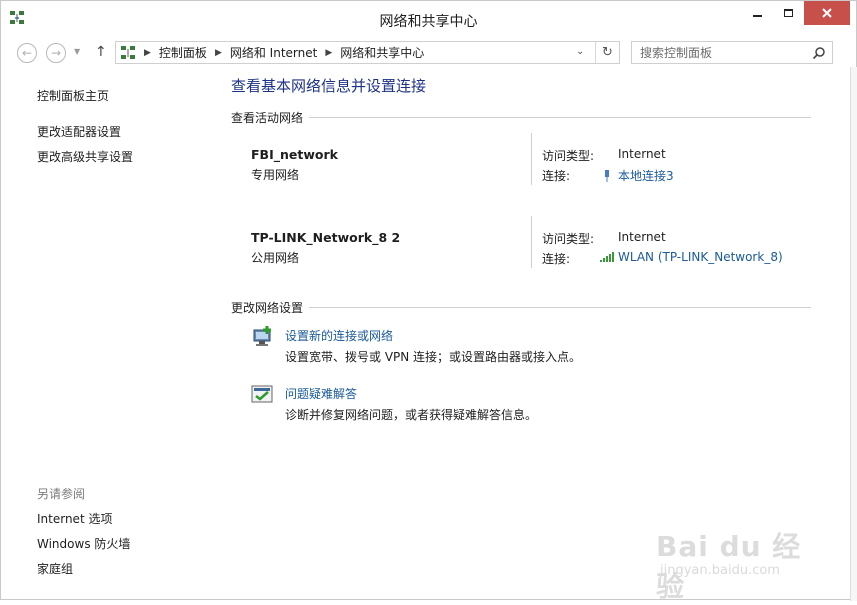  I want to click on chevron-down-icon: ⌄, so click(580, 51).